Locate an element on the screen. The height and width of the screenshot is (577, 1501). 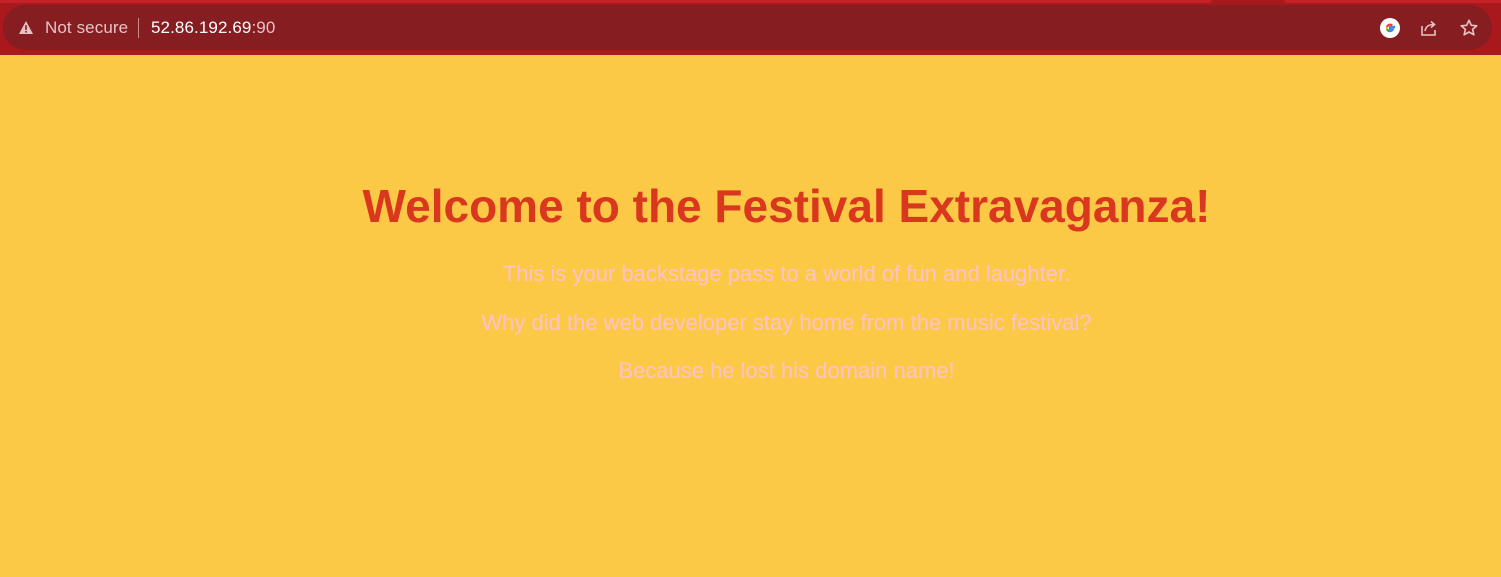
url-text: 52.86.192.69:90 is located at coordinates (213, 27).